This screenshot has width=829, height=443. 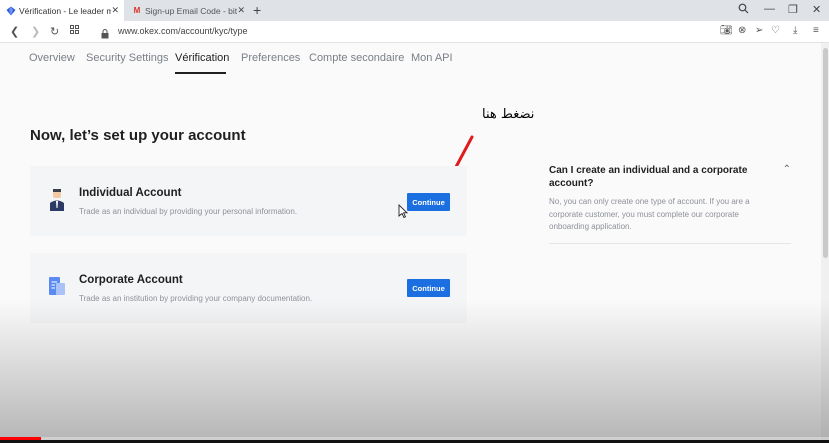 What do you see at coordinates (726, 30) in the screenshot?
I see `camera-icon: 📷︎` at bounding box center [726, 30].